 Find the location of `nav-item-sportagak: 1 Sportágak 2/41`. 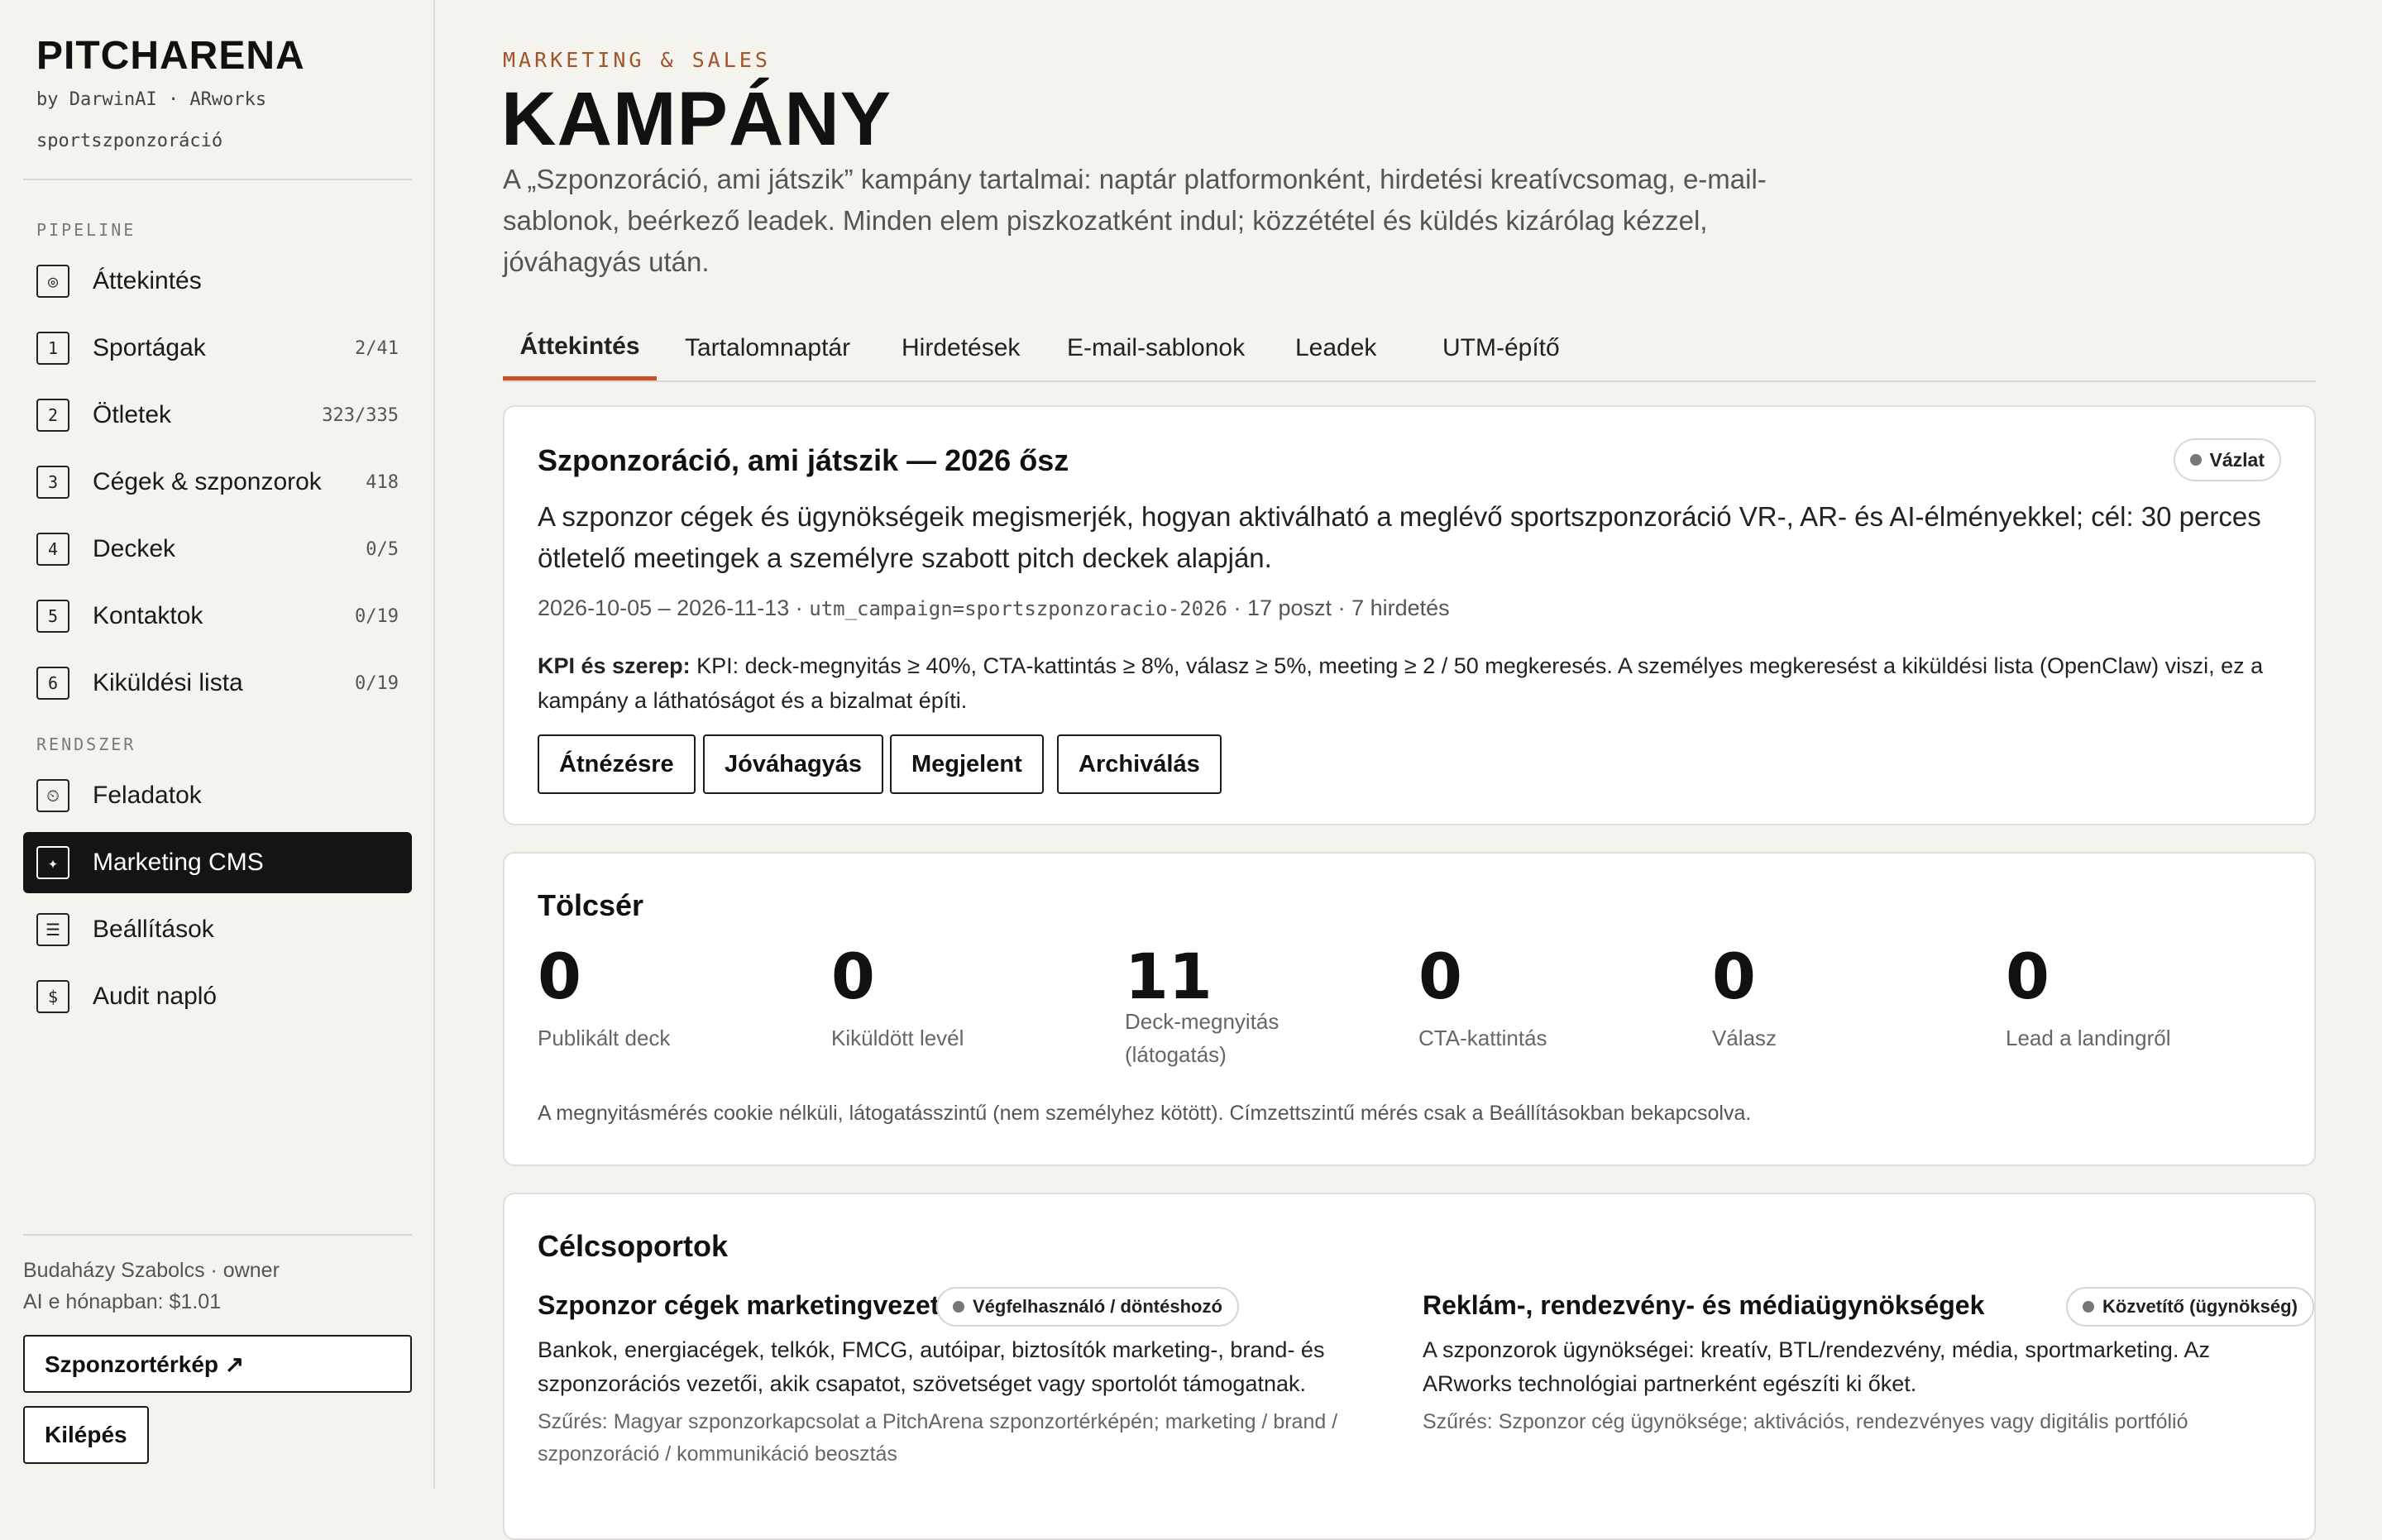

nav-item-sportagak: 1 Sportágak 2/41 is located at coordinates (217, 348).